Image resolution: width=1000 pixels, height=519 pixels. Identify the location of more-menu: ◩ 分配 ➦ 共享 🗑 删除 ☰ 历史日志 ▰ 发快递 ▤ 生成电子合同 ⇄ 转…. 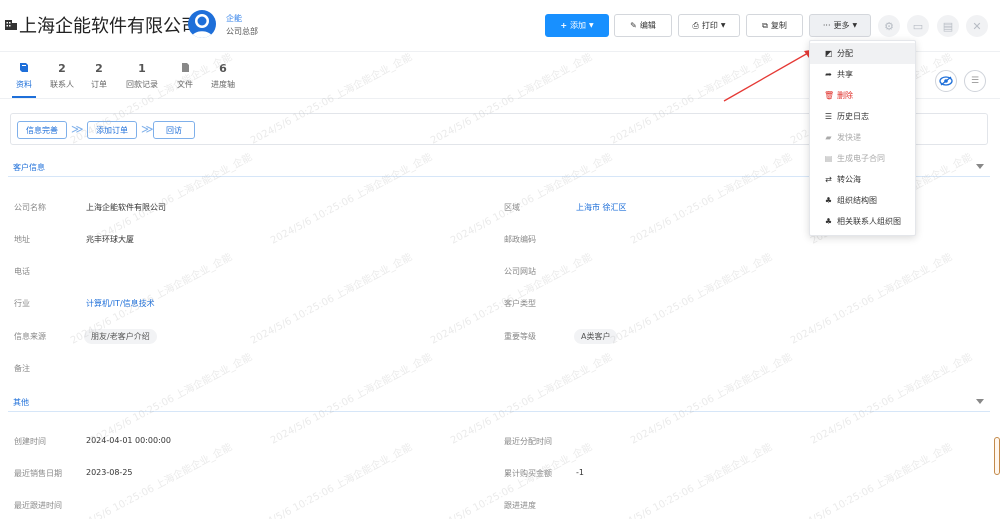
(862, 138).